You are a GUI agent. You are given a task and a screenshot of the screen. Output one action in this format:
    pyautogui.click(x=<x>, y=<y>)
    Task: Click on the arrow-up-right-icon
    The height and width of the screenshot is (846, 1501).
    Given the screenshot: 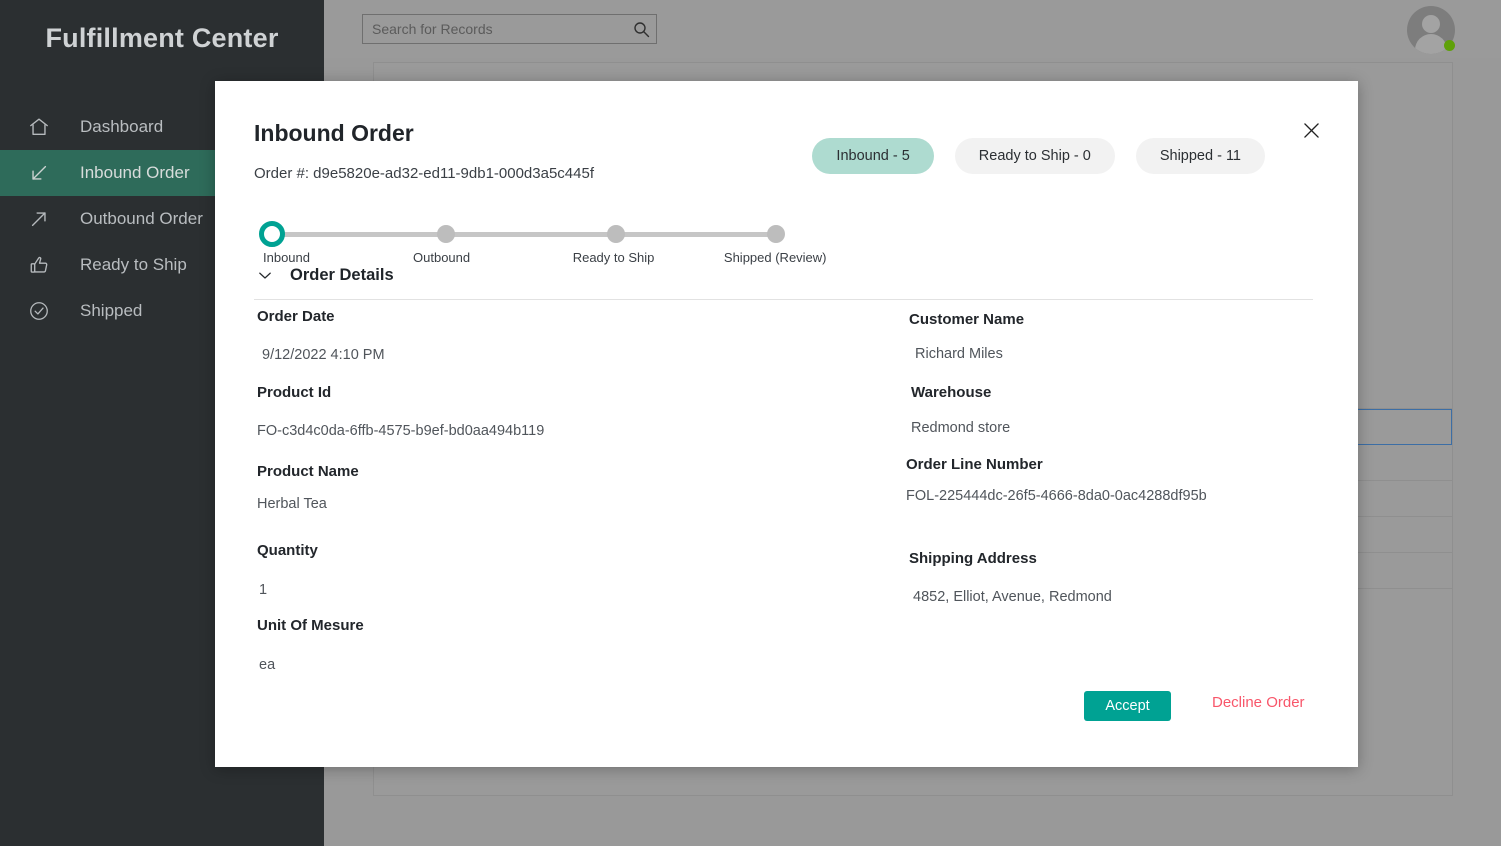 What is the action you would take?
    pyautogui.click(x=45, y=219)
    